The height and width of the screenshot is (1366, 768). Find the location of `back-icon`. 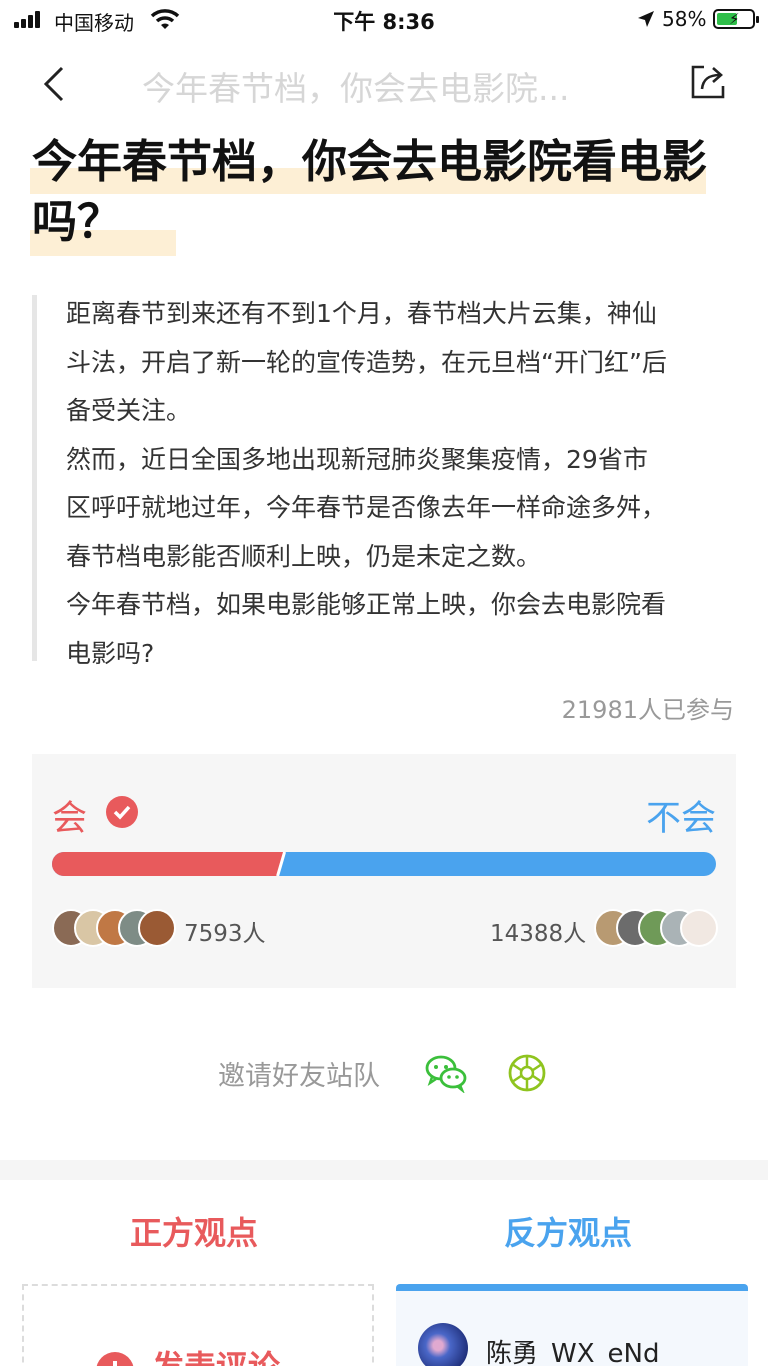

back-icon is located at coordinates (56, 84).